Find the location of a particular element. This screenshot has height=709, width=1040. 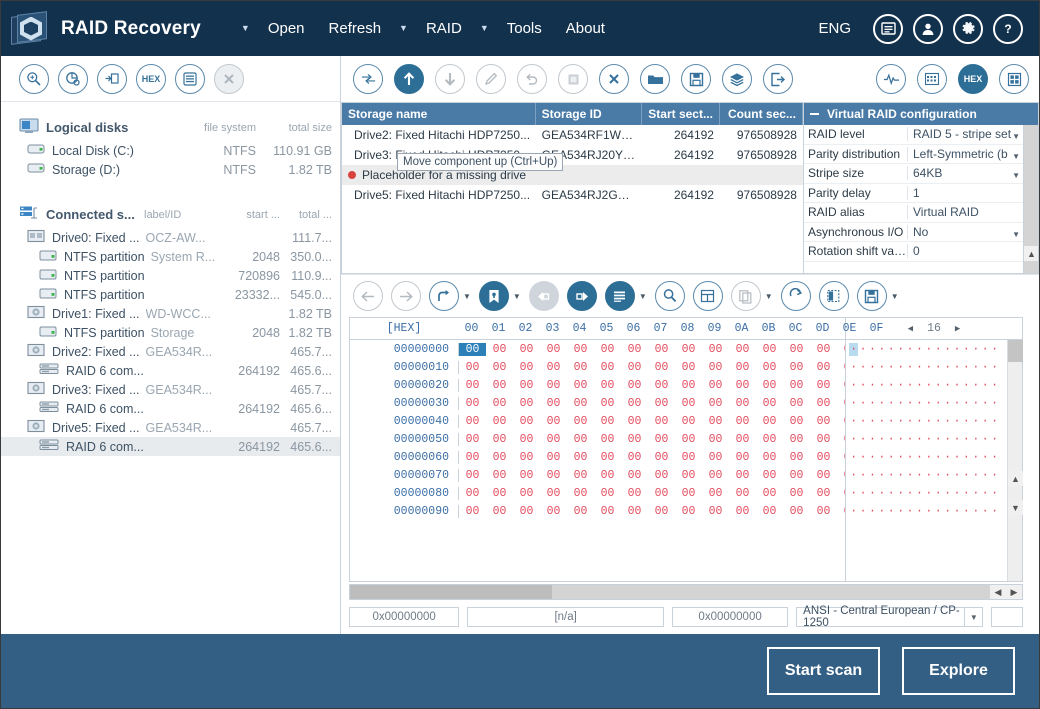

selection-field: 0x00000000 is located at coordinates (730, 617).